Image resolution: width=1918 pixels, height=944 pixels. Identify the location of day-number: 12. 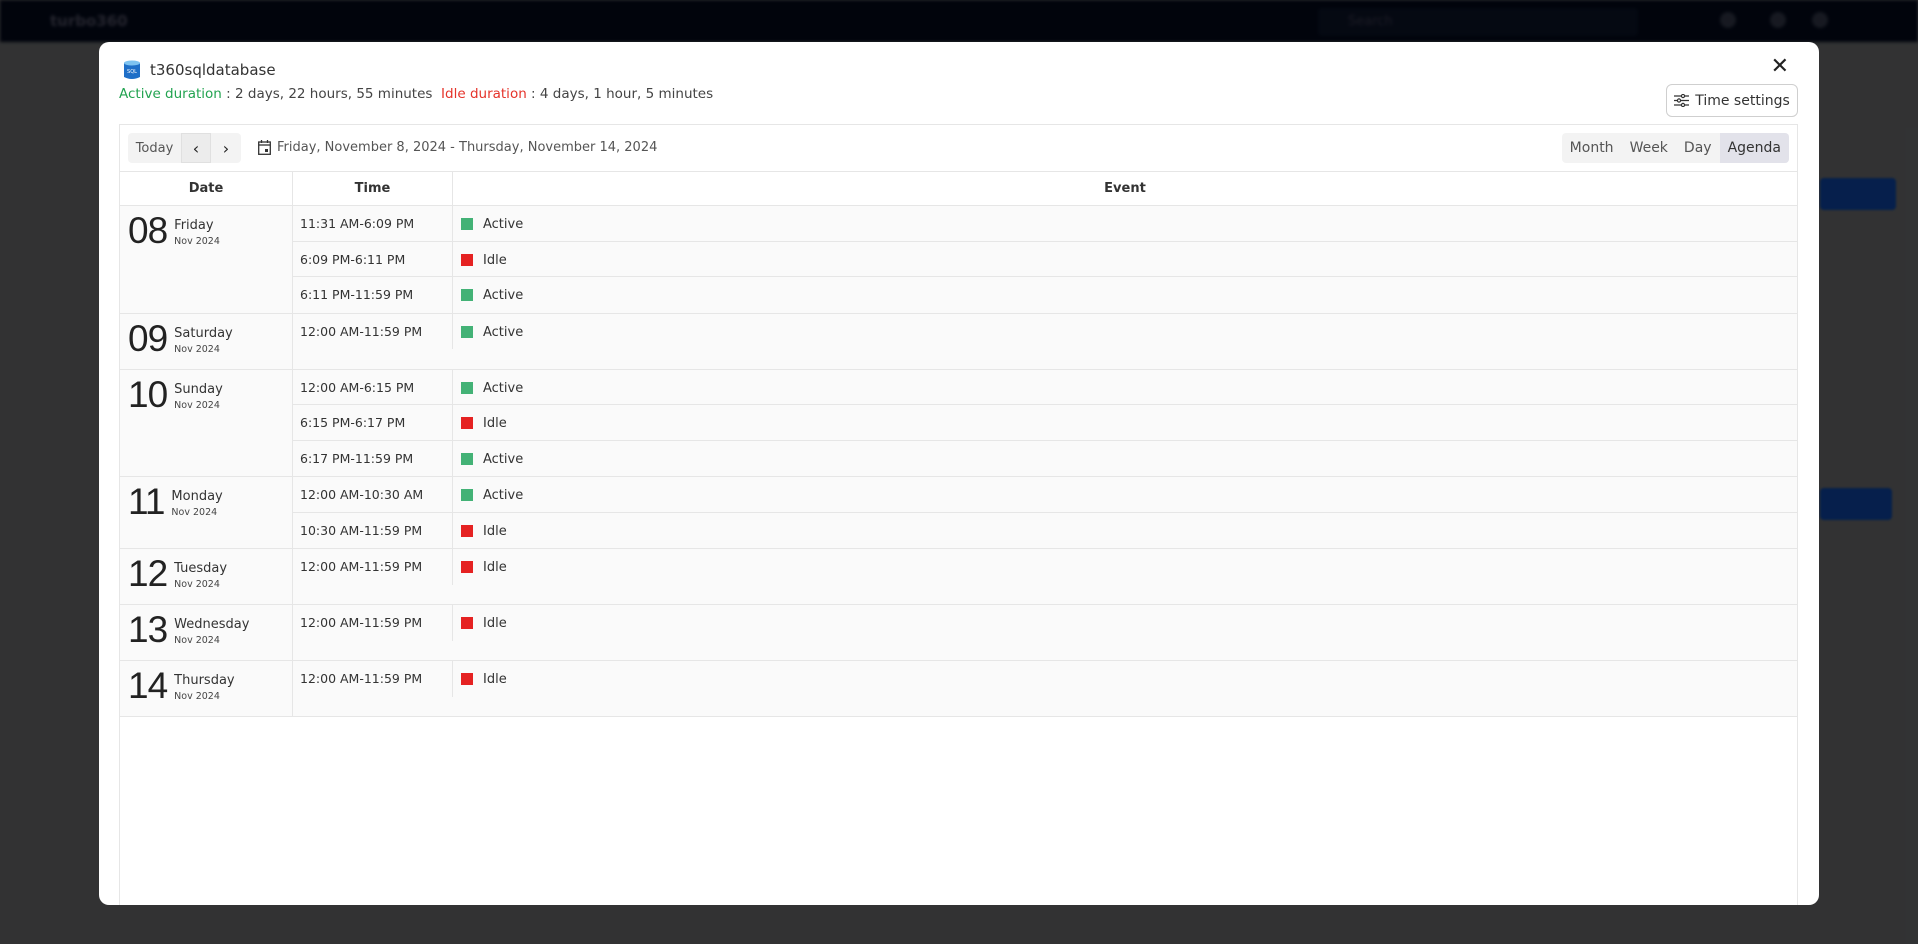
(148, 573).